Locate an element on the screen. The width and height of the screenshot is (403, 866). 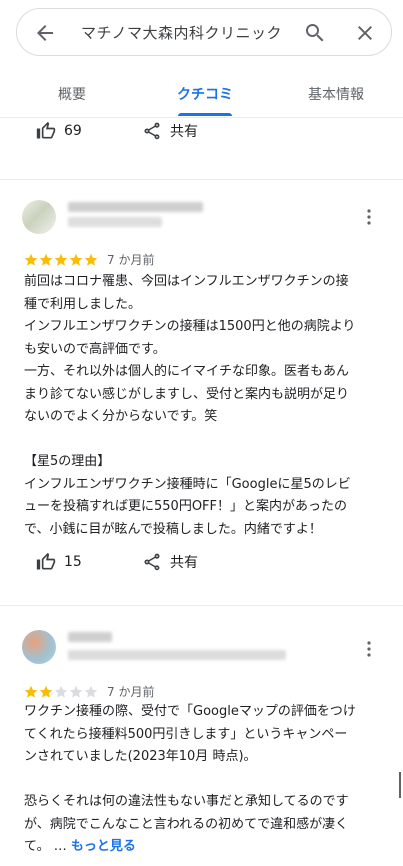
like-button: 15 is located at coordinates (59, 562).